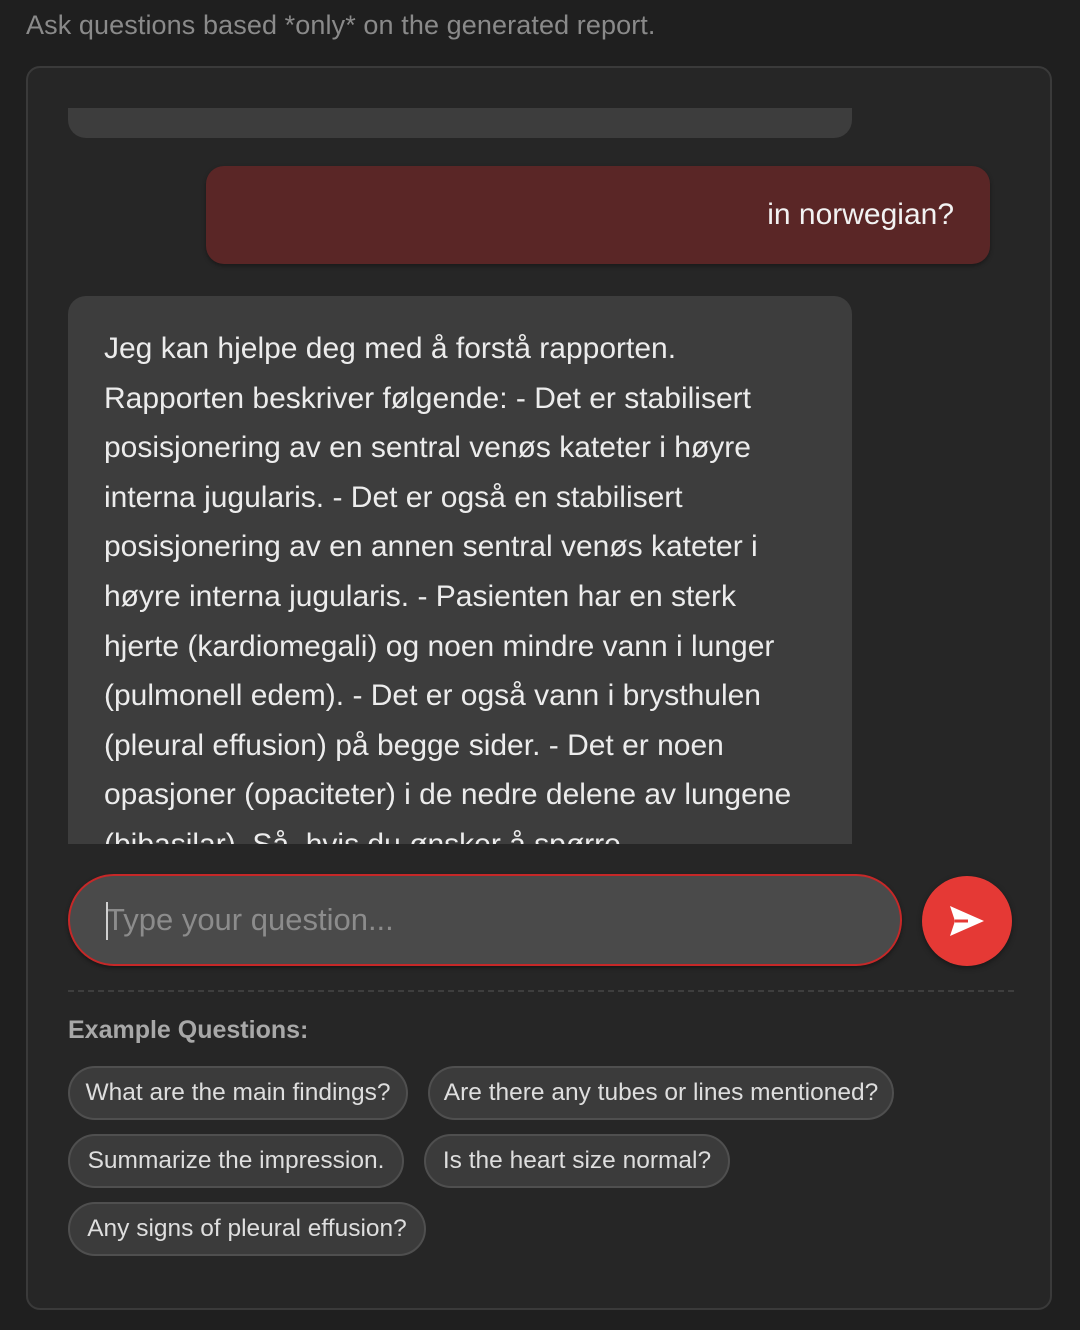  I want to click on question-input-row, so click(542, 921).